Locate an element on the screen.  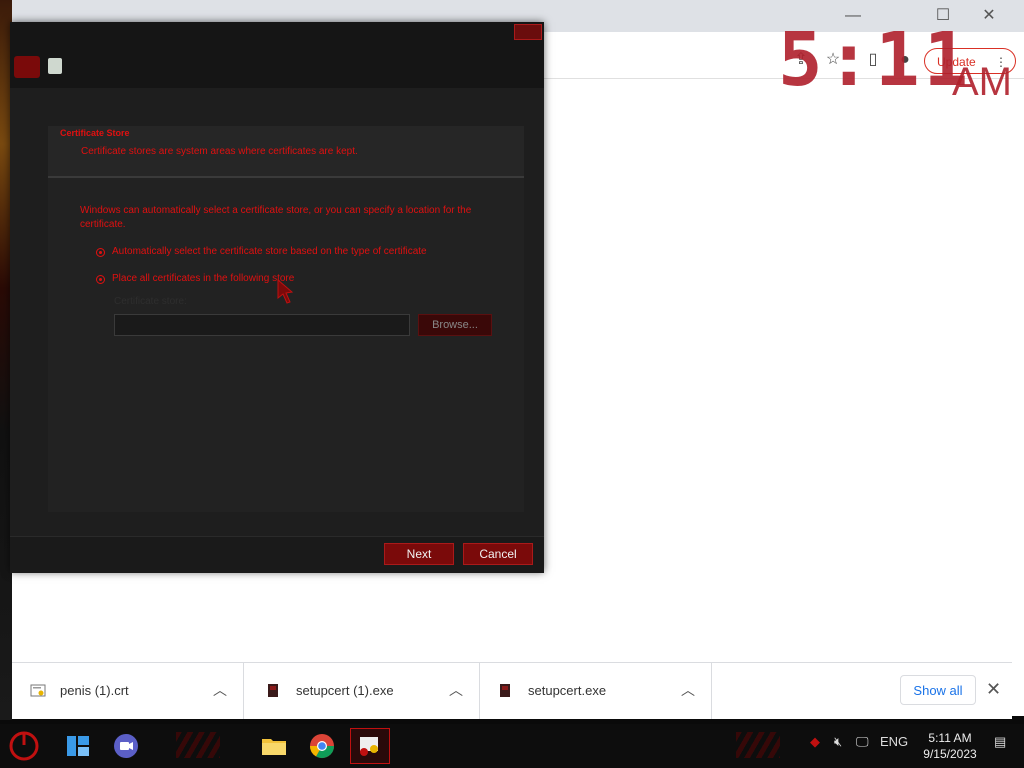
dialog-close-button is located at coordinates (528, 32).